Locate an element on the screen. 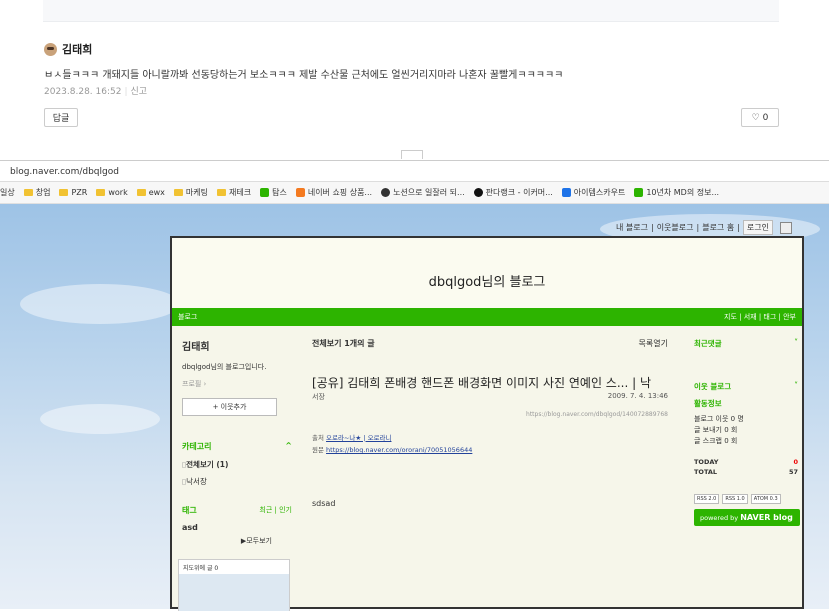 This screenshot has width=829, height=611. avatar is located at coordinates (50, 49).